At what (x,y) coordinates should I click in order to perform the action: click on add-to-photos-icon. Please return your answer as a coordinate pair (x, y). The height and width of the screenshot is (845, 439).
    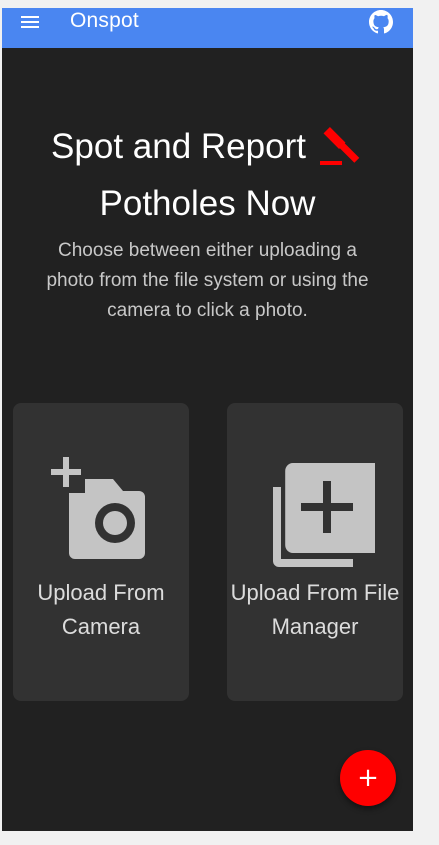
    Looking at the image, I should click on (324, 515).